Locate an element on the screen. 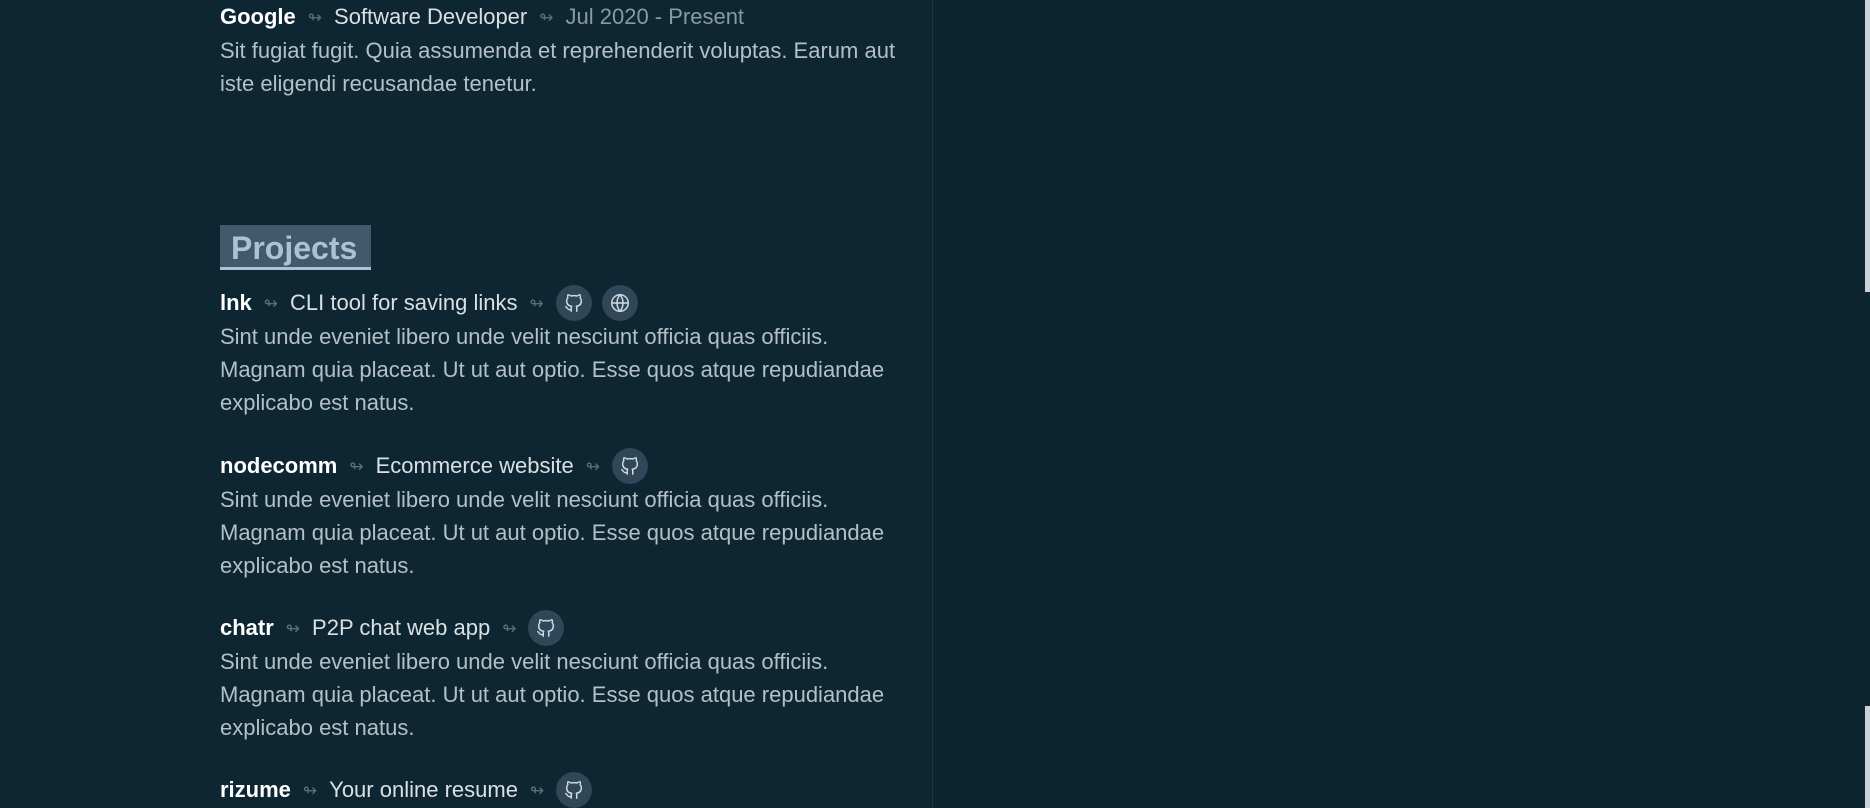 The width and height of the screenshot is (1870, 808). project-item-rizume: rizume ↬ Your online resume ↬ is located at coordinates (560, 790).